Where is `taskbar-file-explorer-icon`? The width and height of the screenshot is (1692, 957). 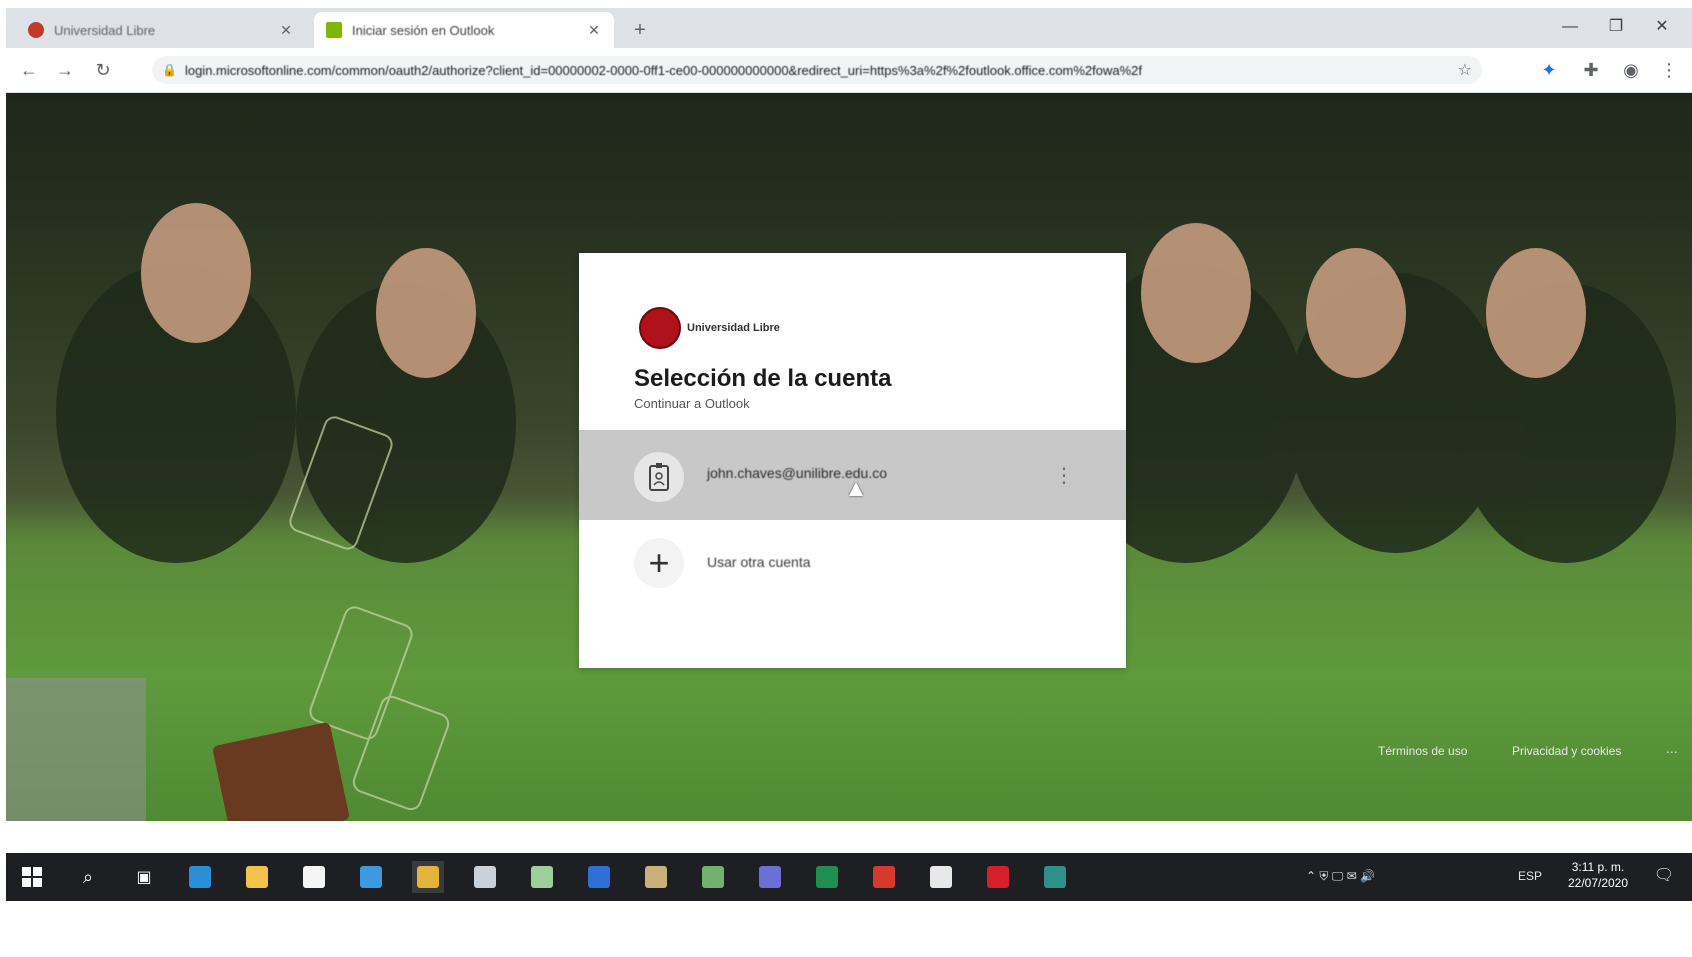 taskbar-file-explorer-icon is located at coordinates (257, 877).